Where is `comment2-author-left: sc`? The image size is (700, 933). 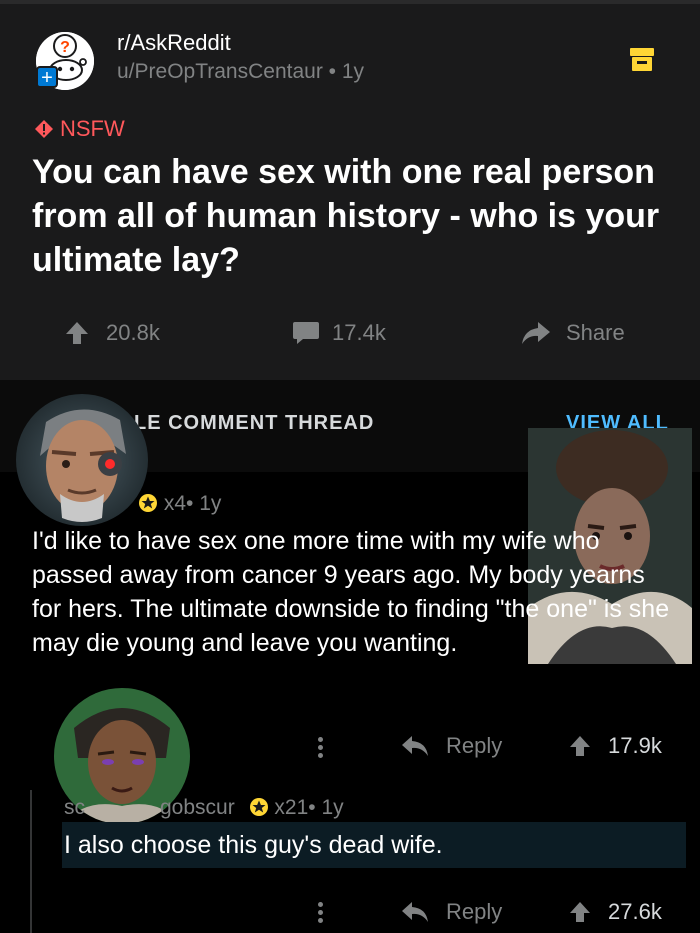 comment2-author-left: sc is located at coordinates (74, 808).